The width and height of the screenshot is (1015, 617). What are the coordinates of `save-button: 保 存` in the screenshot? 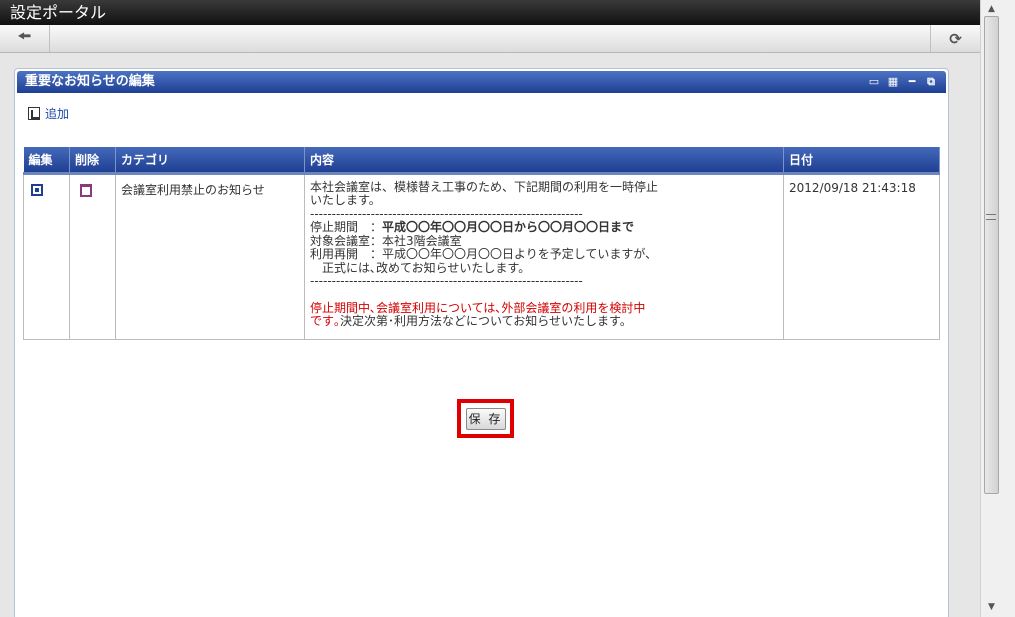 It's located at (485, 418).